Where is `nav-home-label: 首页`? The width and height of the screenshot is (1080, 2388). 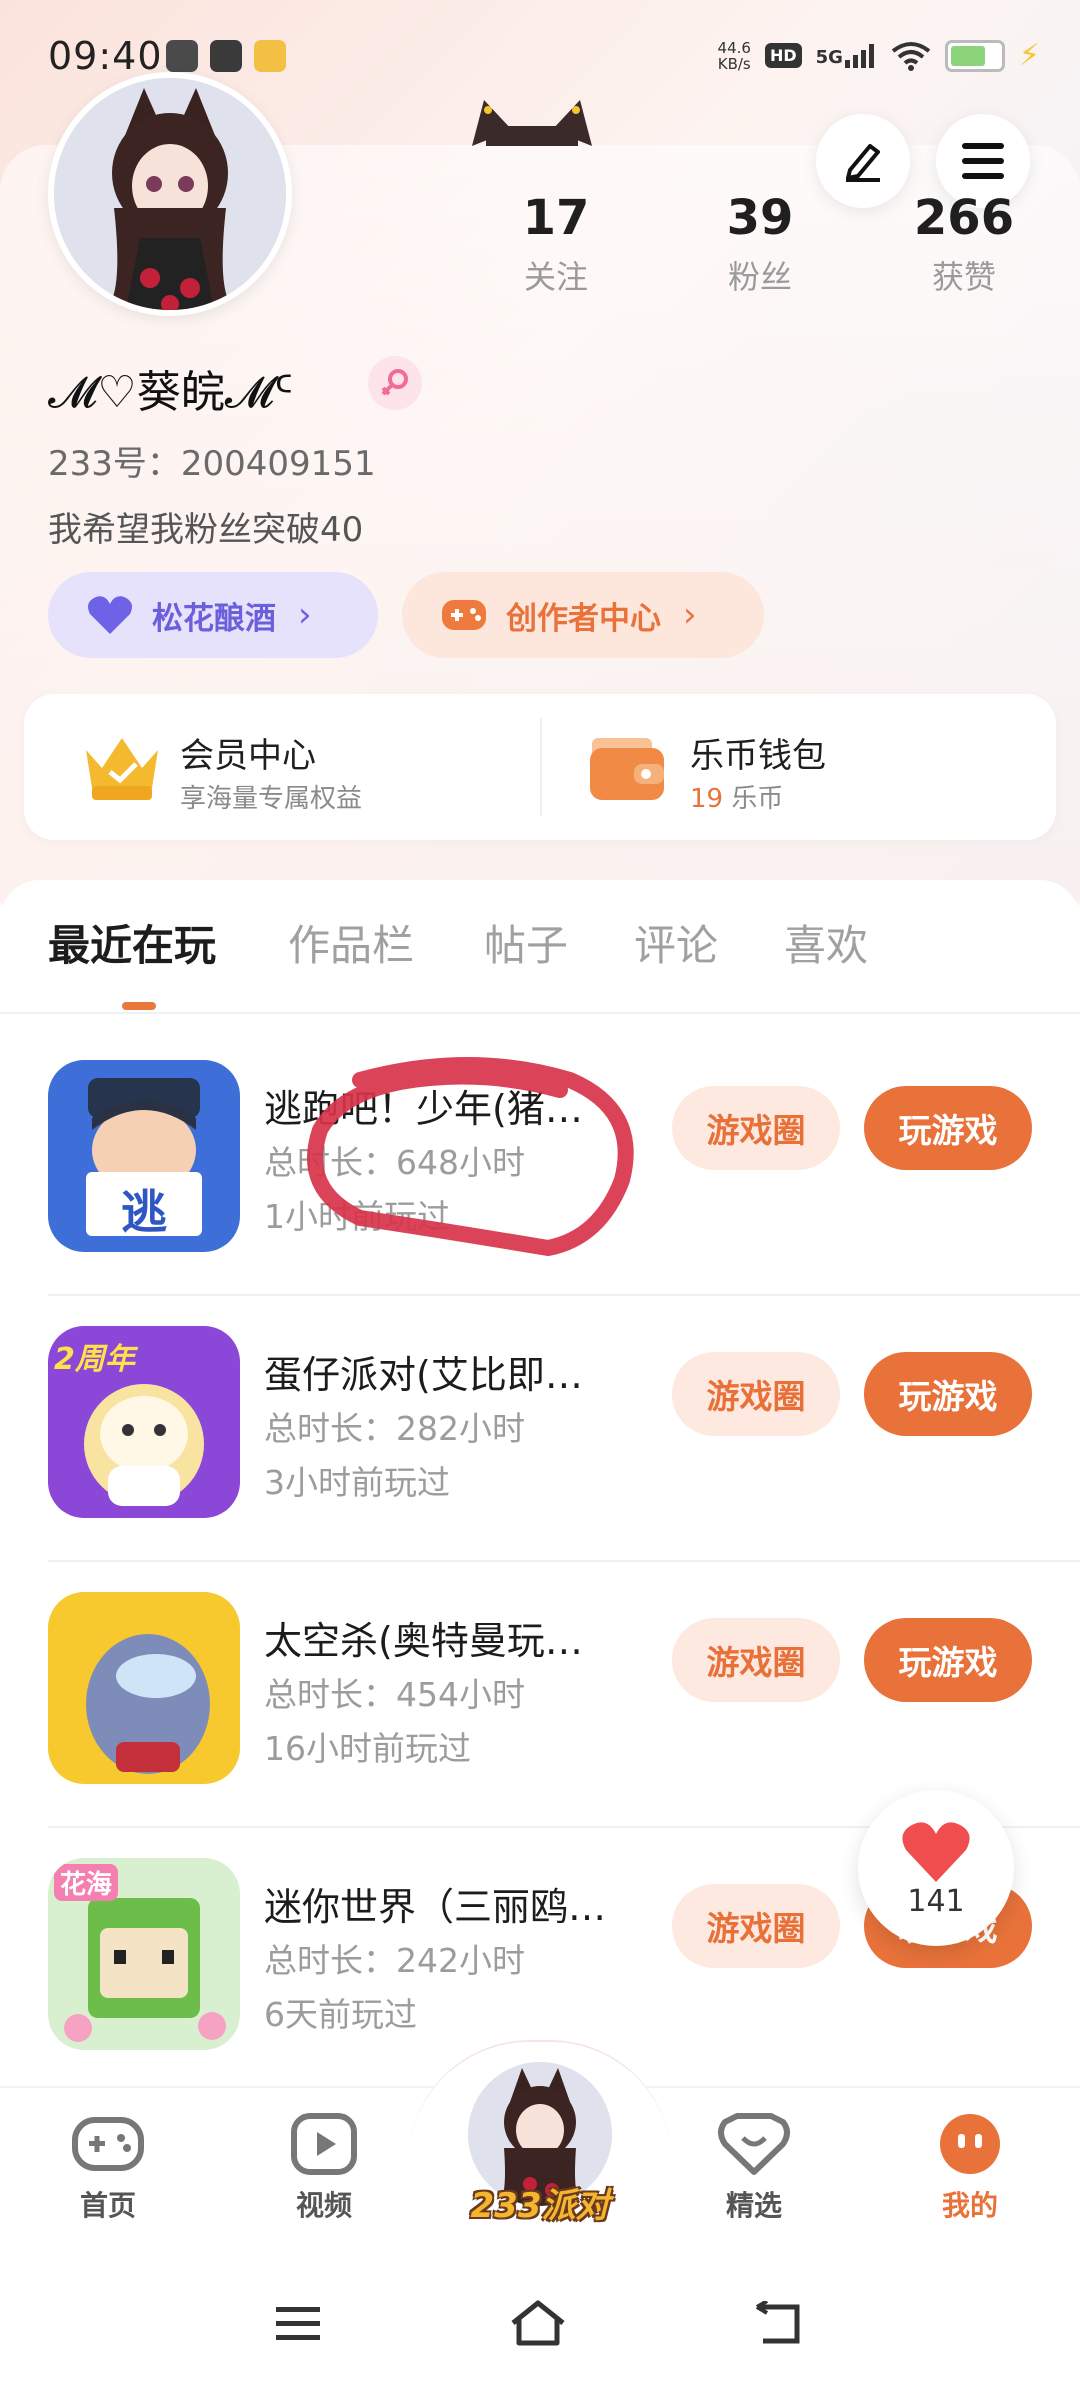
nav-home-label: 首页 is located at coordinates (107, 2205).